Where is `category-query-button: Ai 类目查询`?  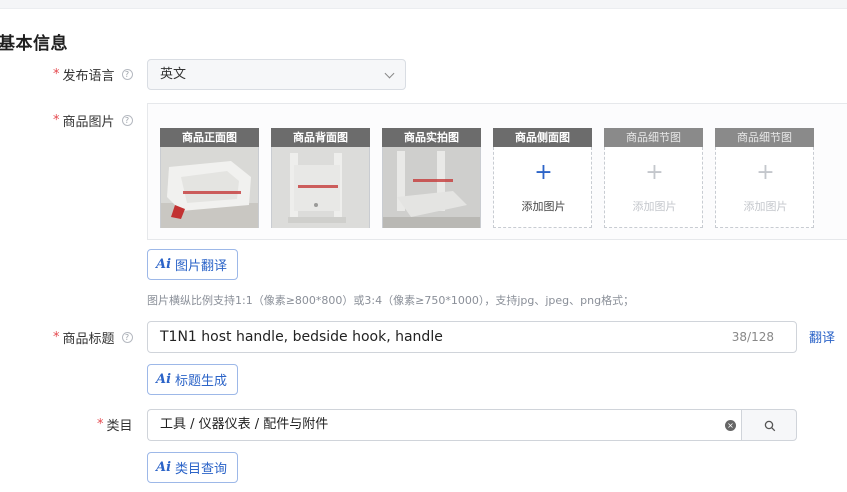 category-query-button: Ai 类目查询 is located at coordinates (193, 467).